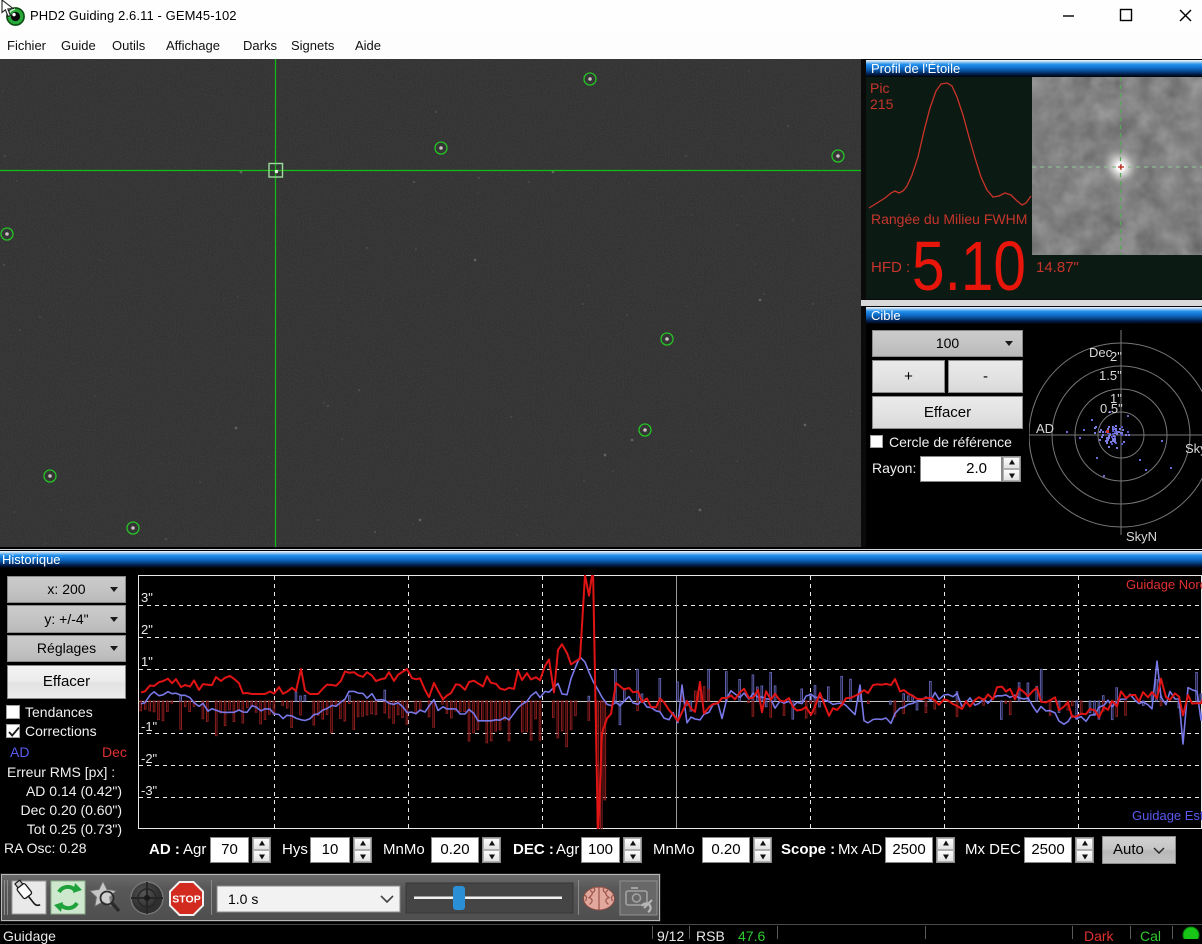 The height and width of the screenshot is (944, 1202). I want to click on svg-text: 1.5", so click(1110, 375).